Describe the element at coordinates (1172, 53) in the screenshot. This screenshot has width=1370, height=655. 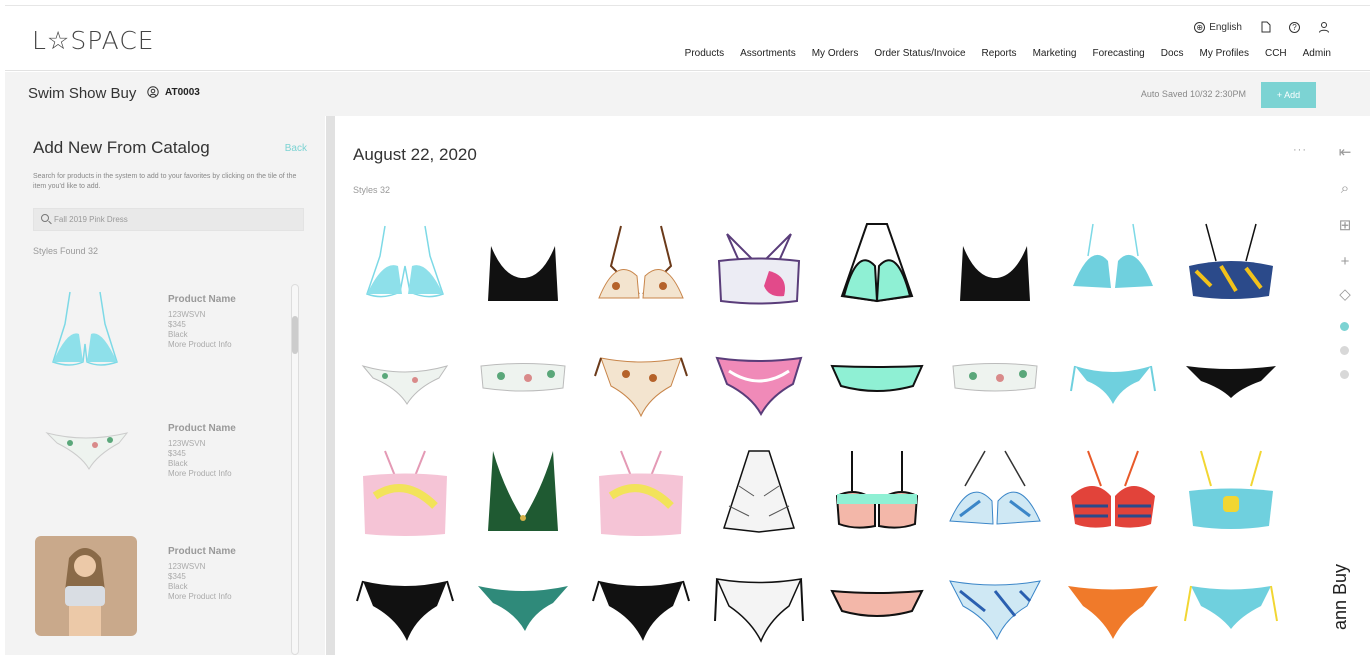
I see `nav-docs: Docs` at that location.